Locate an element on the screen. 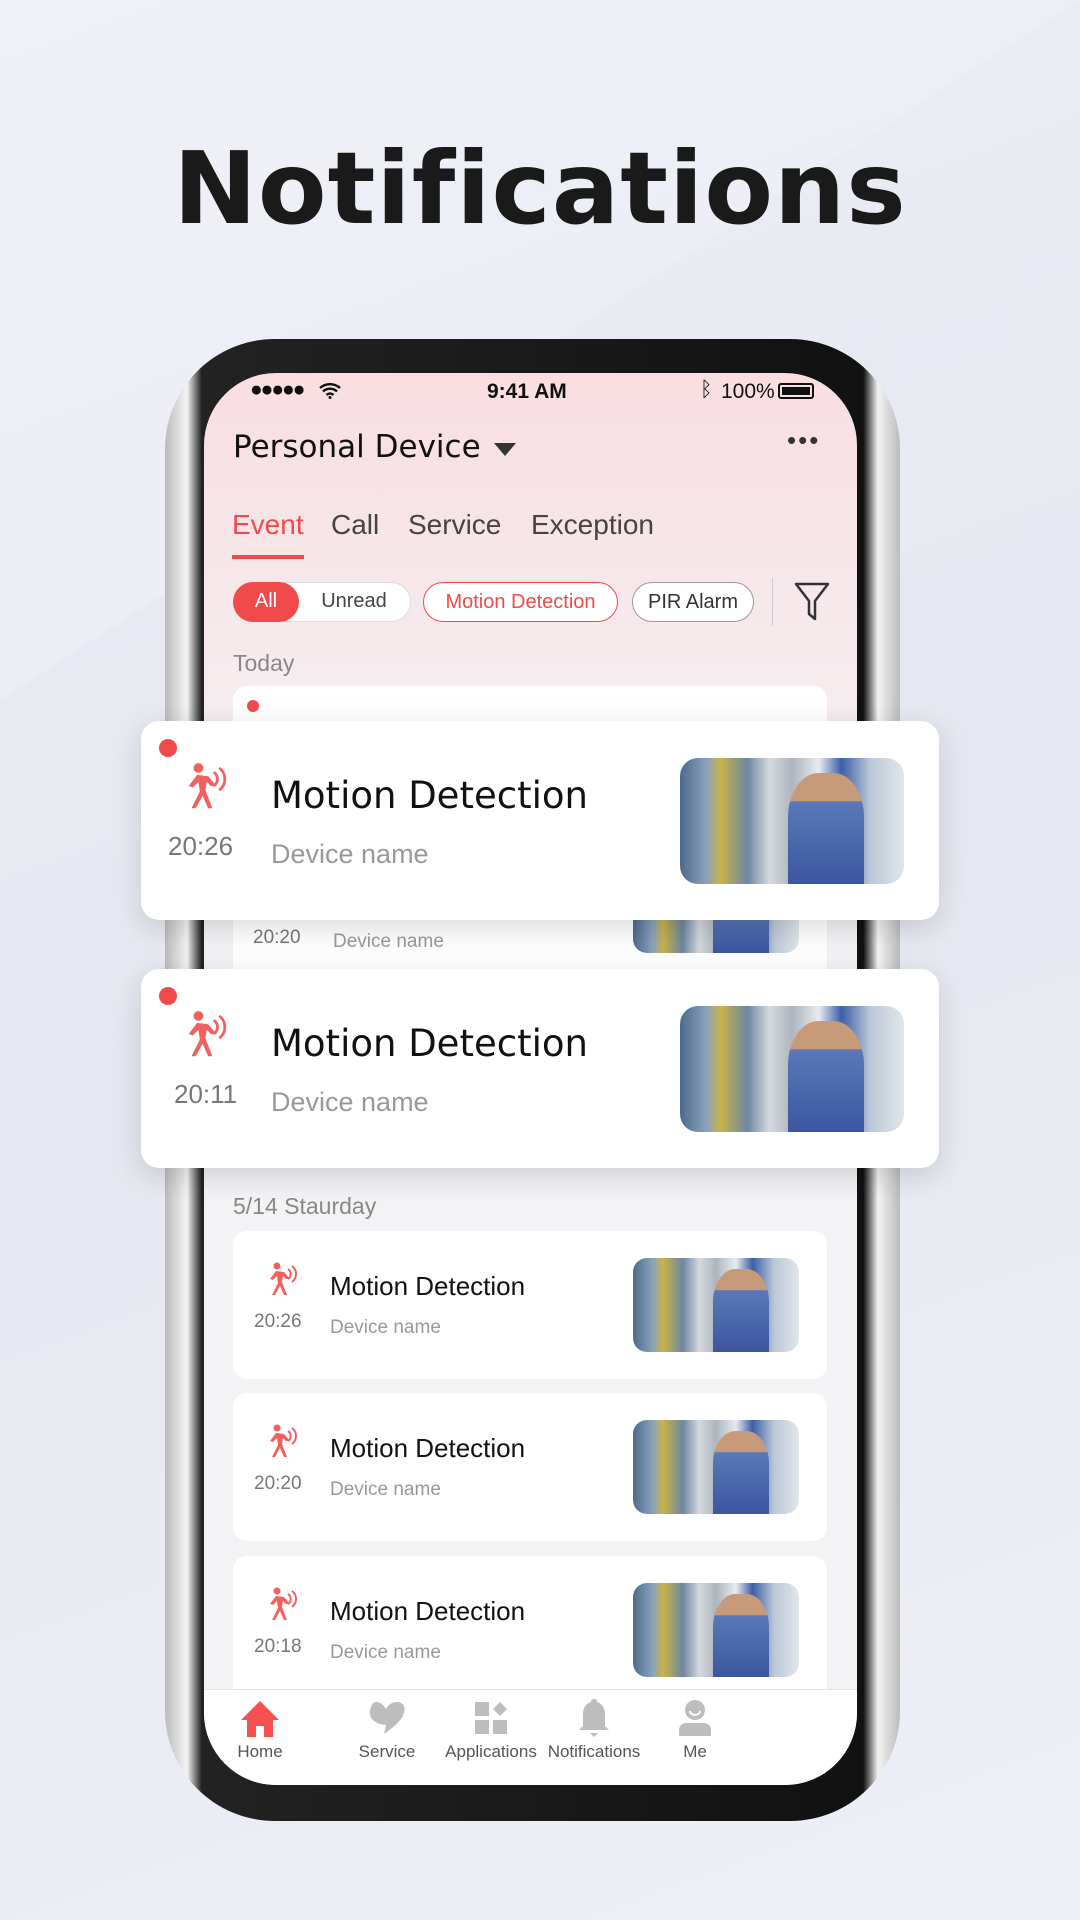 The height and width of the screenshot is (1920, 1080). notification-time: 20:11 is located at coordinates (206, 1094).